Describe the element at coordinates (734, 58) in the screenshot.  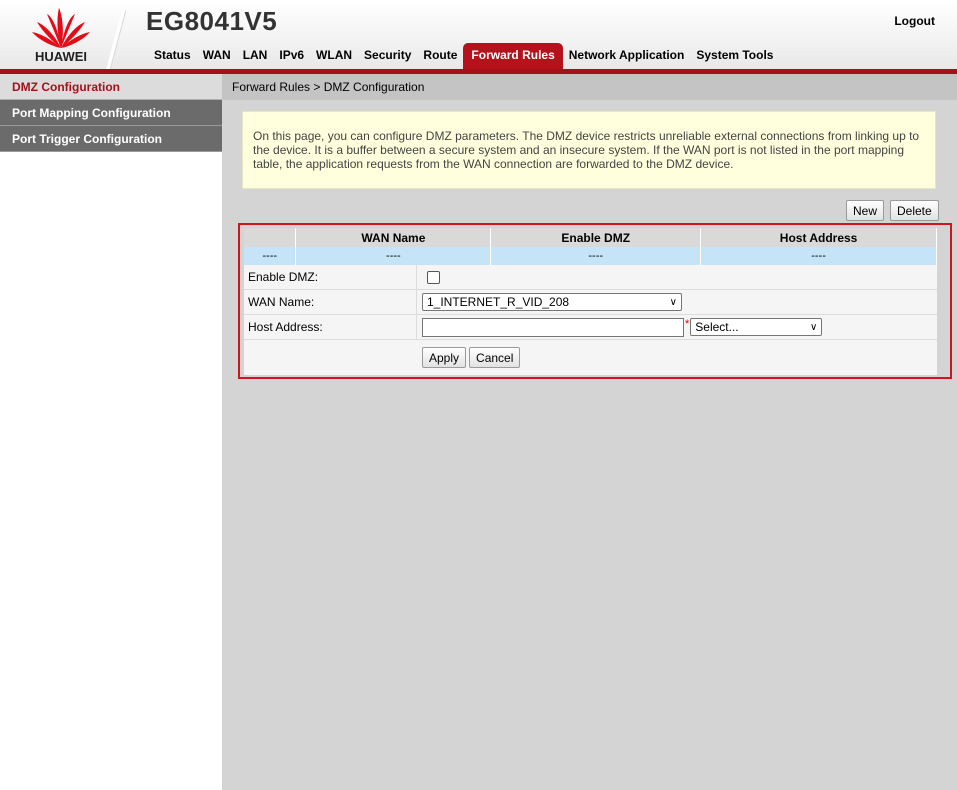
I see `tab-system-tools: System Tools` at that location.